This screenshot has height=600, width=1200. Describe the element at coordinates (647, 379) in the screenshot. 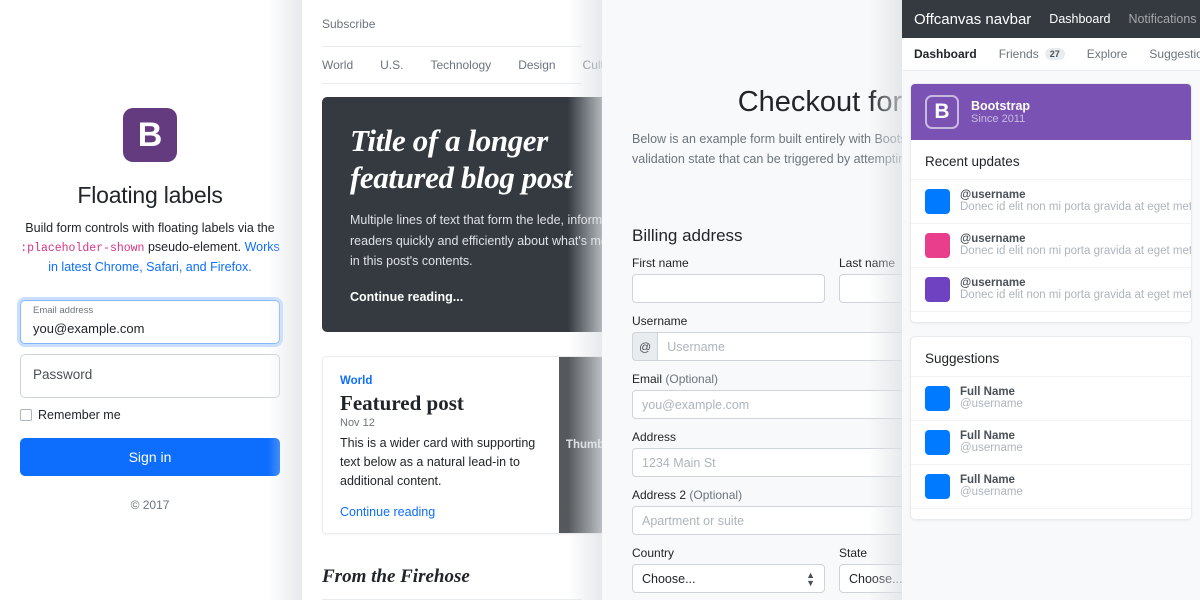

I see `email-label-text: Email` at that location.